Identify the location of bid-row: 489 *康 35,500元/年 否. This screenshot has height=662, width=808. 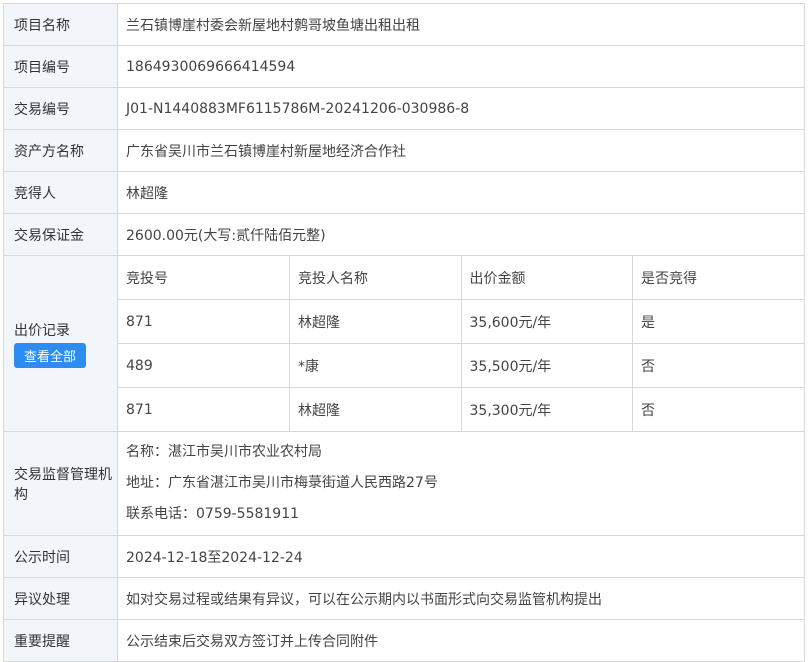
(461, 365).